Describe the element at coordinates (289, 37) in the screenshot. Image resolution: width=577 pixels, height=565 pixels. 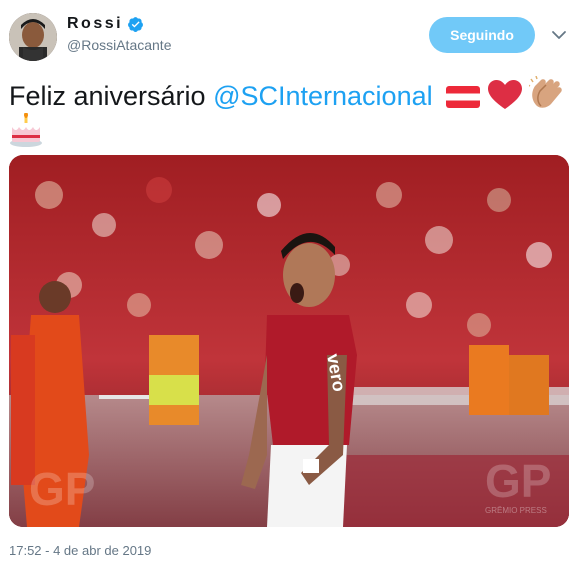
I see `tweet-header: Rossi @RossiAtacante Seguindo` at that location.